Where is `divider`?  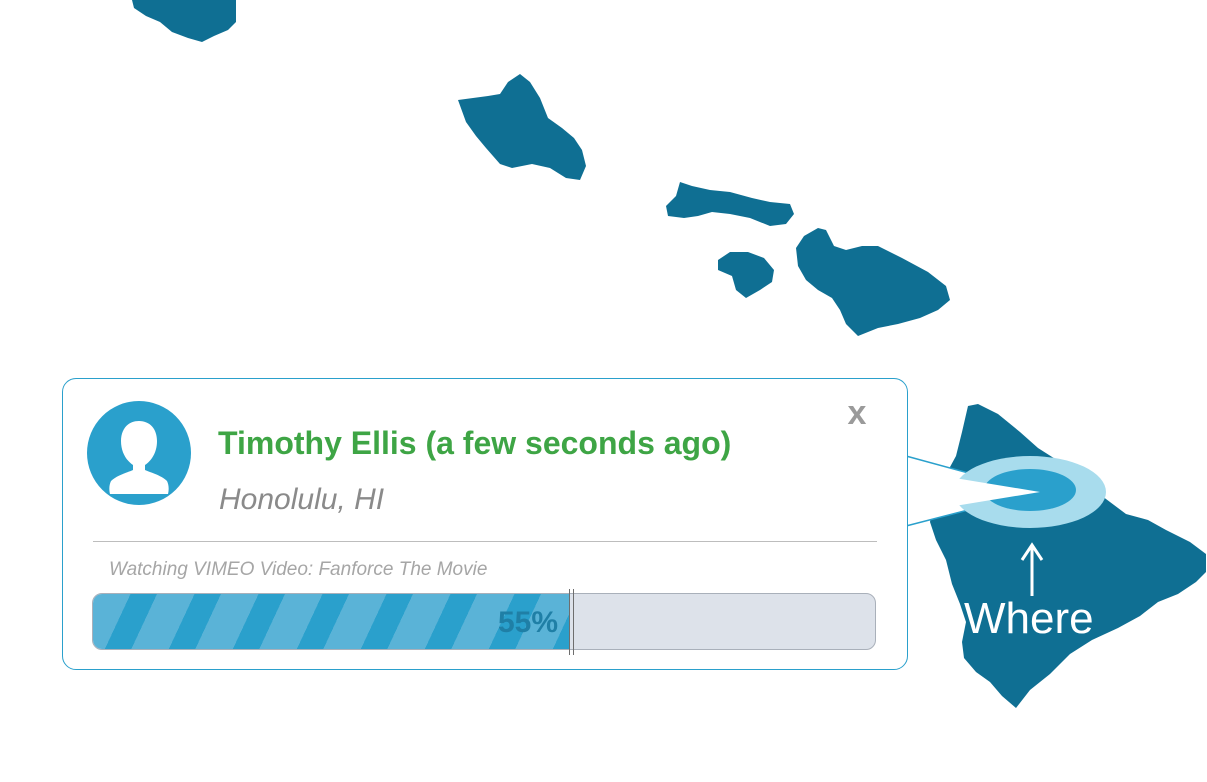 divider is located at coordinates (485, 541).